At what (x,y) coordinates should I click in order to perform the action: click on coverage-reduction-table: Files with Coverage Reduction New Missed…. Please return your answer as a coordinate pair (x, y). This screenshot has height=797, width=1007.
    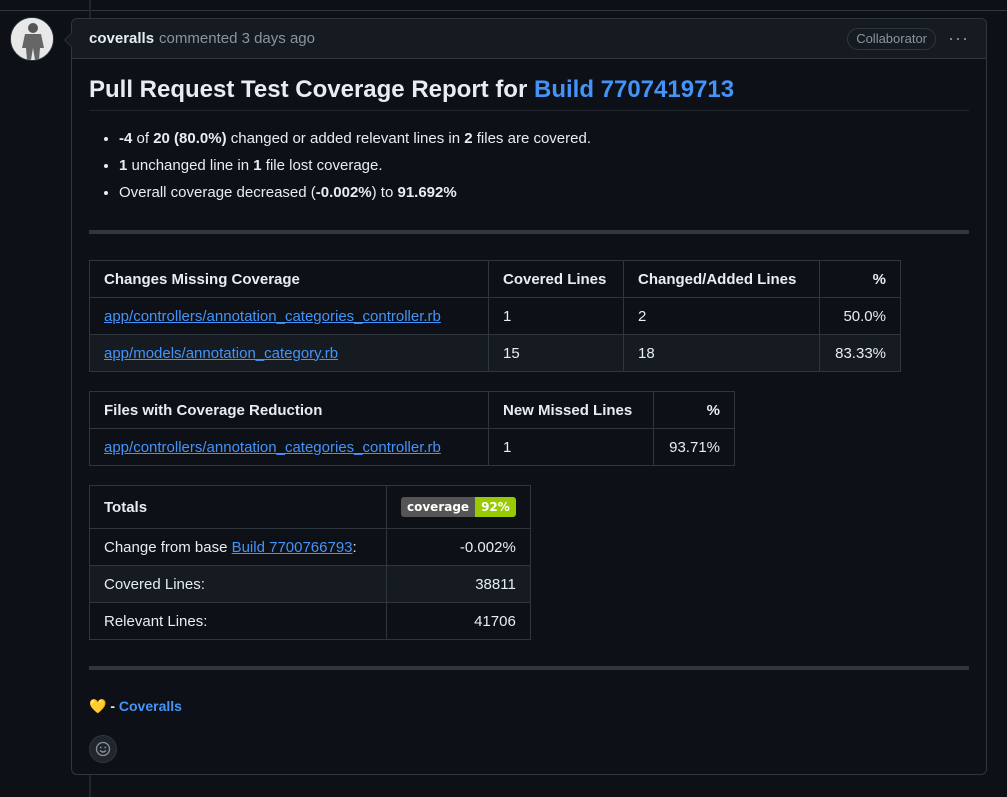
    Looking at the image, I should click on (412, 428).